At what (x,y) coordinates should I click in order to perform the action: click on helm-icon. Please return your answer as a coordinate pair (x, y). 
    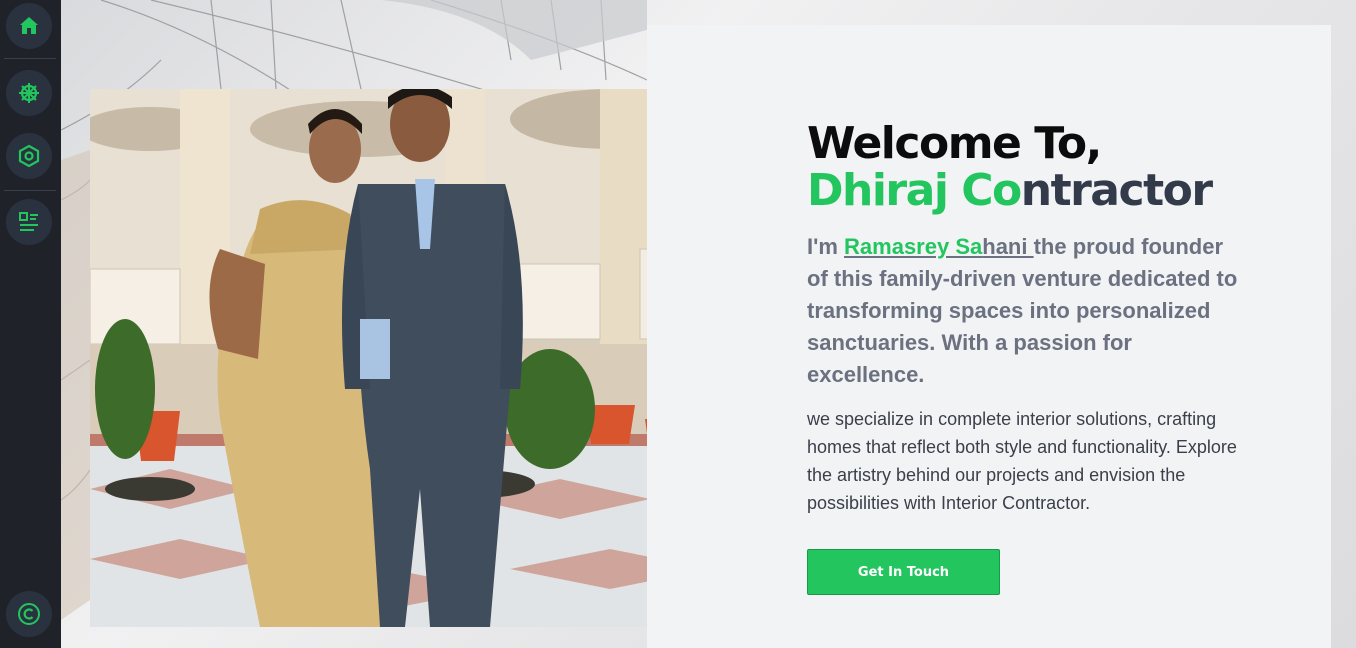
    Looking at the image, I should click on (29, 93).